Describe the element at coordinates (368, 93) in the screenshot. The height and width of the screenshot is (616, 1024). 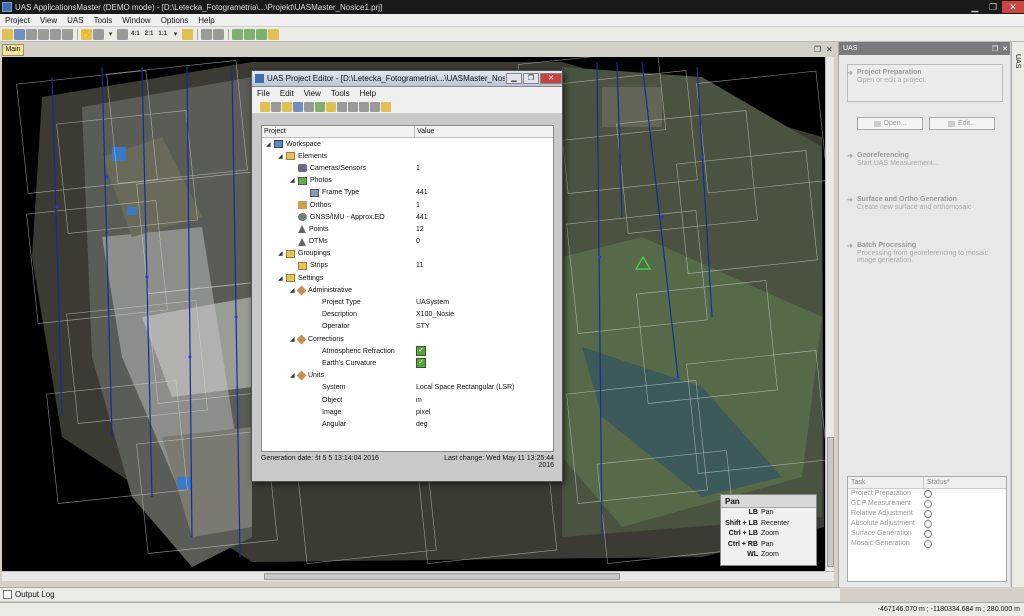
I see `dialog-menu-help: Help` at that location.